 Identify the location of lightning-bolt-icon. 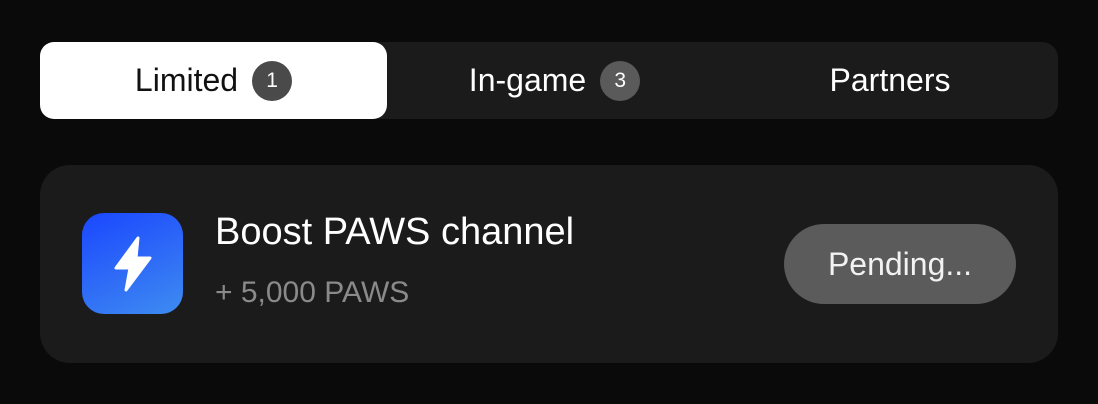
(132, 263).